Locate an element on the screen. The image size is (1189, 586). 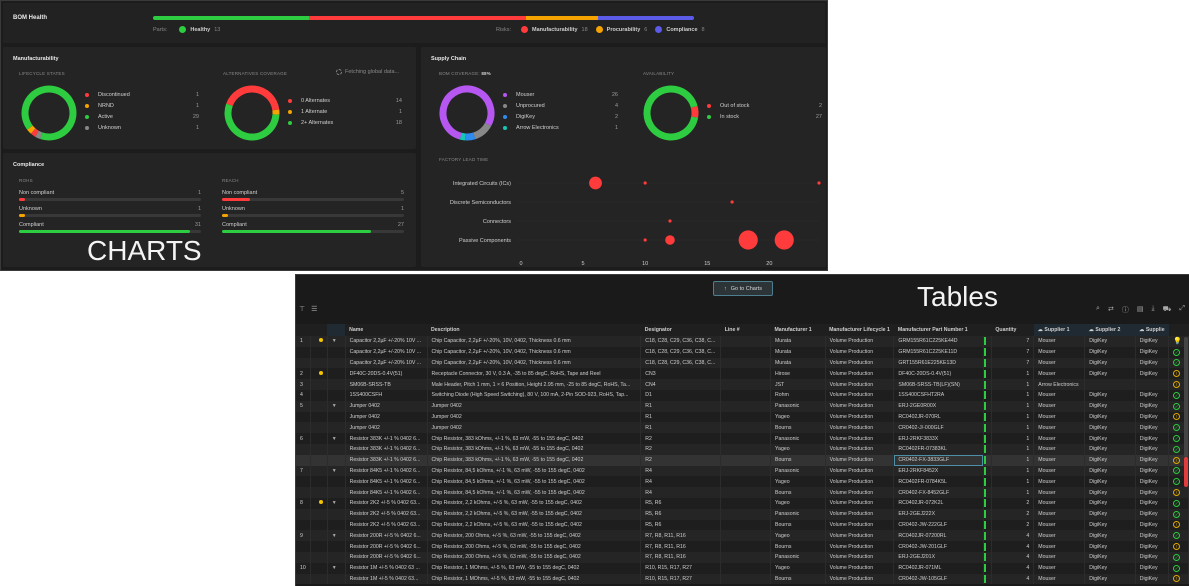
cell-manufacturer: Panasonic is located at coordinates (798, 514).